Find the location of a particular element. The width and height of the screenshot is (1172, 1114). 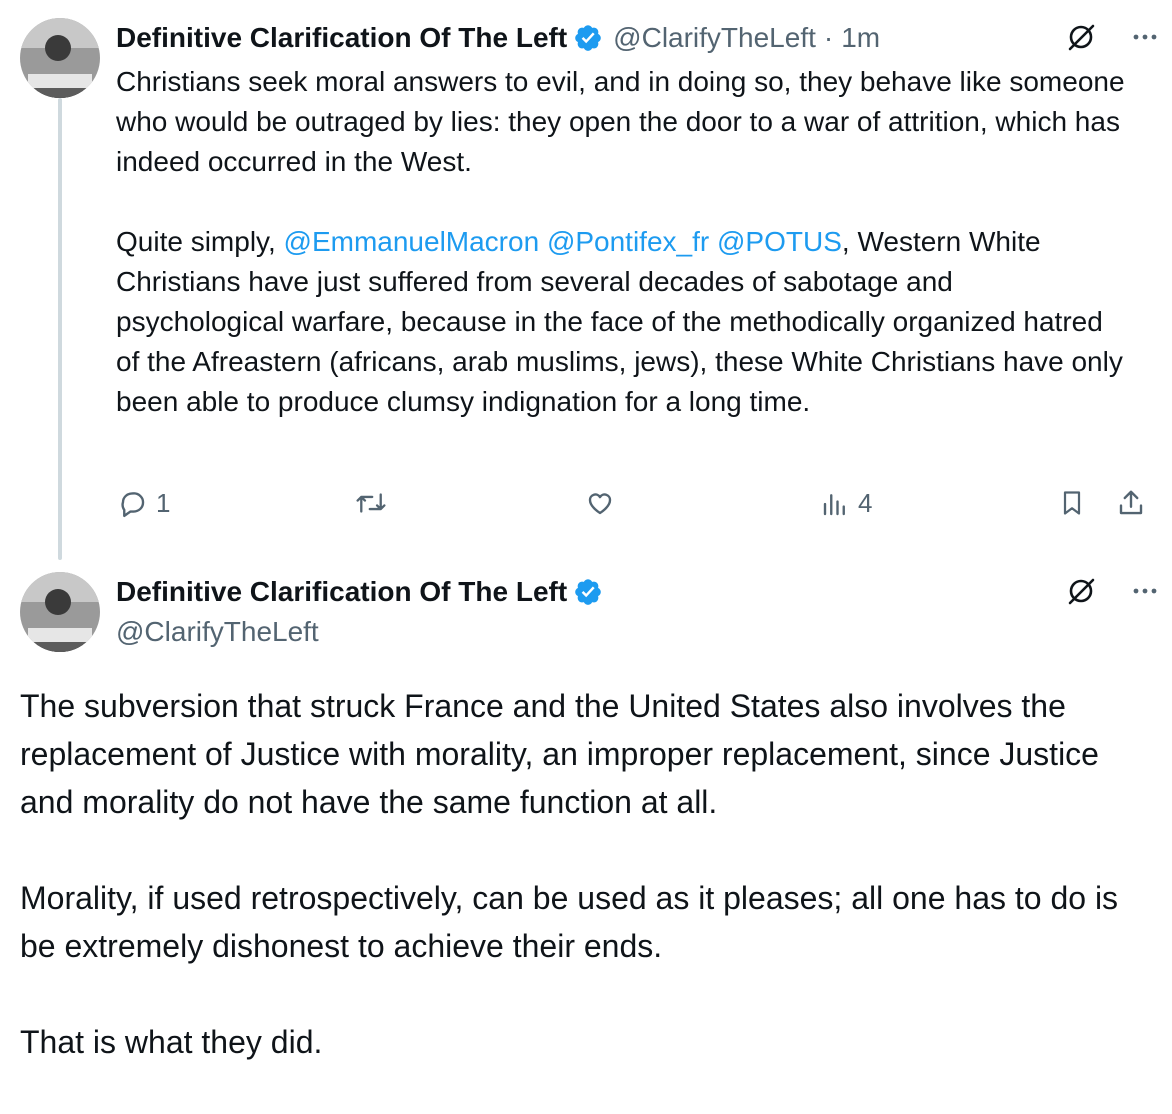

timestamp: 1m is located at coordinates (860, 38).